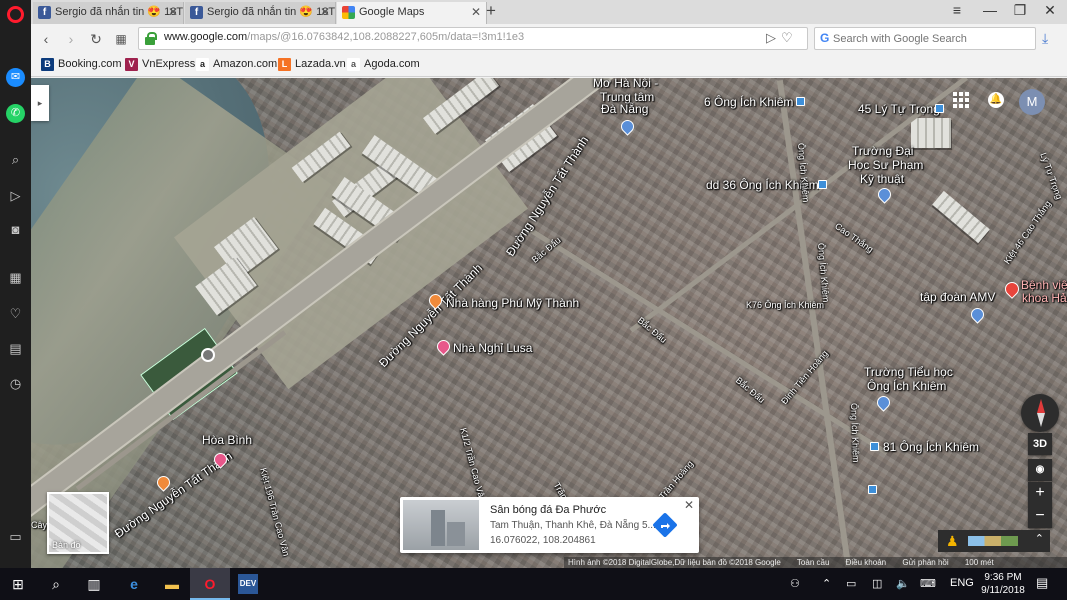 This screenshot has width=1067, height=600. Describe the element at coordinates (1012, 289) in the screenshot. I see `hospital-marker-icon` at that location.